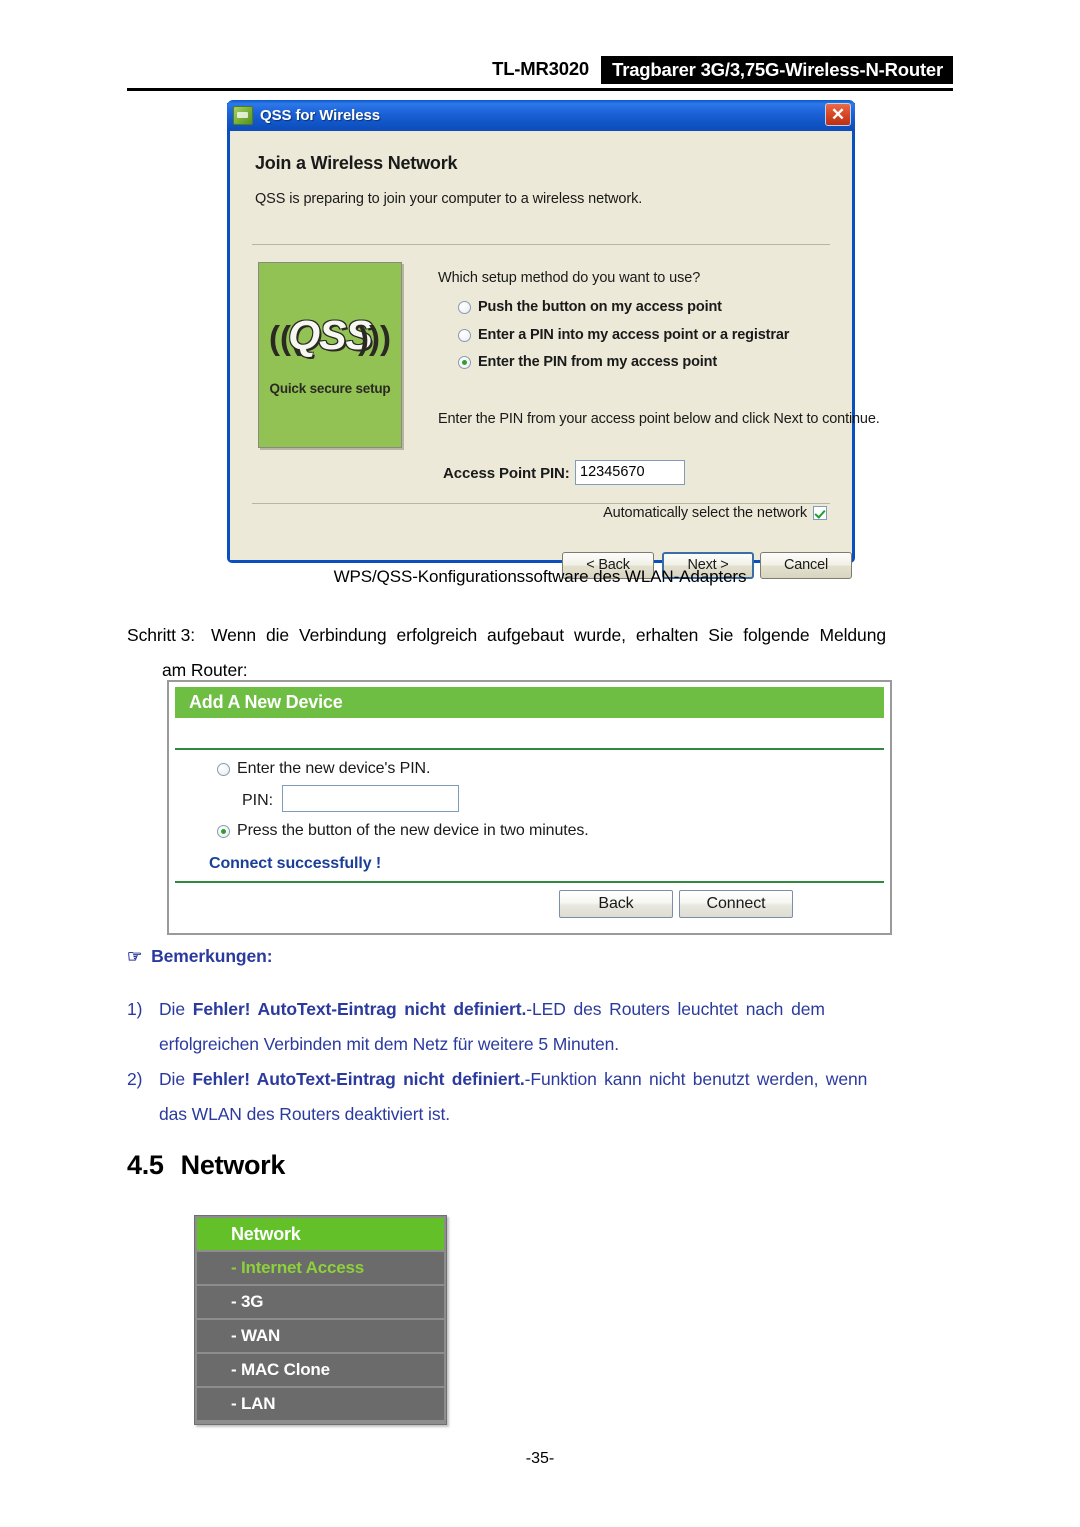  What do you see at coordinates (529, 882) in the screenshot?
I see `adn-divider-bottom` at bounding box center [529, 882].